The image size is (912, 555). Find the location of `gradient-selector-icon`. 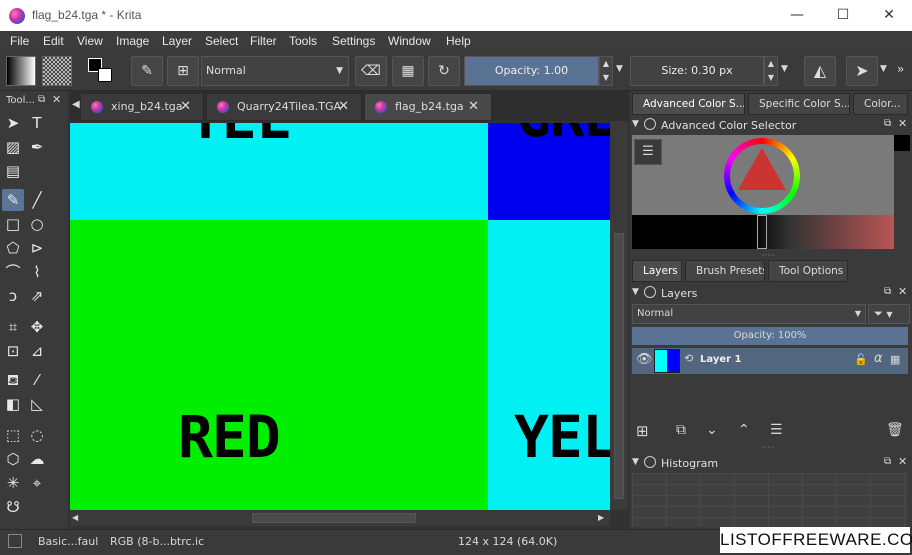

gradient-selector-icon is located at coordinates (21, 71).